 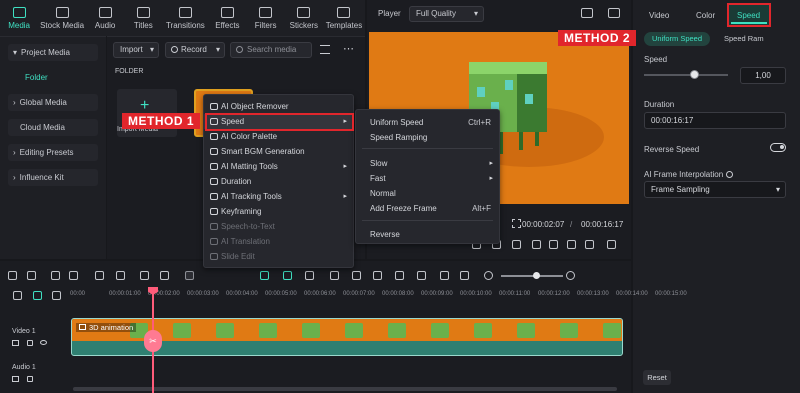 I want to click on more-icon, so click(x=189, y=275).